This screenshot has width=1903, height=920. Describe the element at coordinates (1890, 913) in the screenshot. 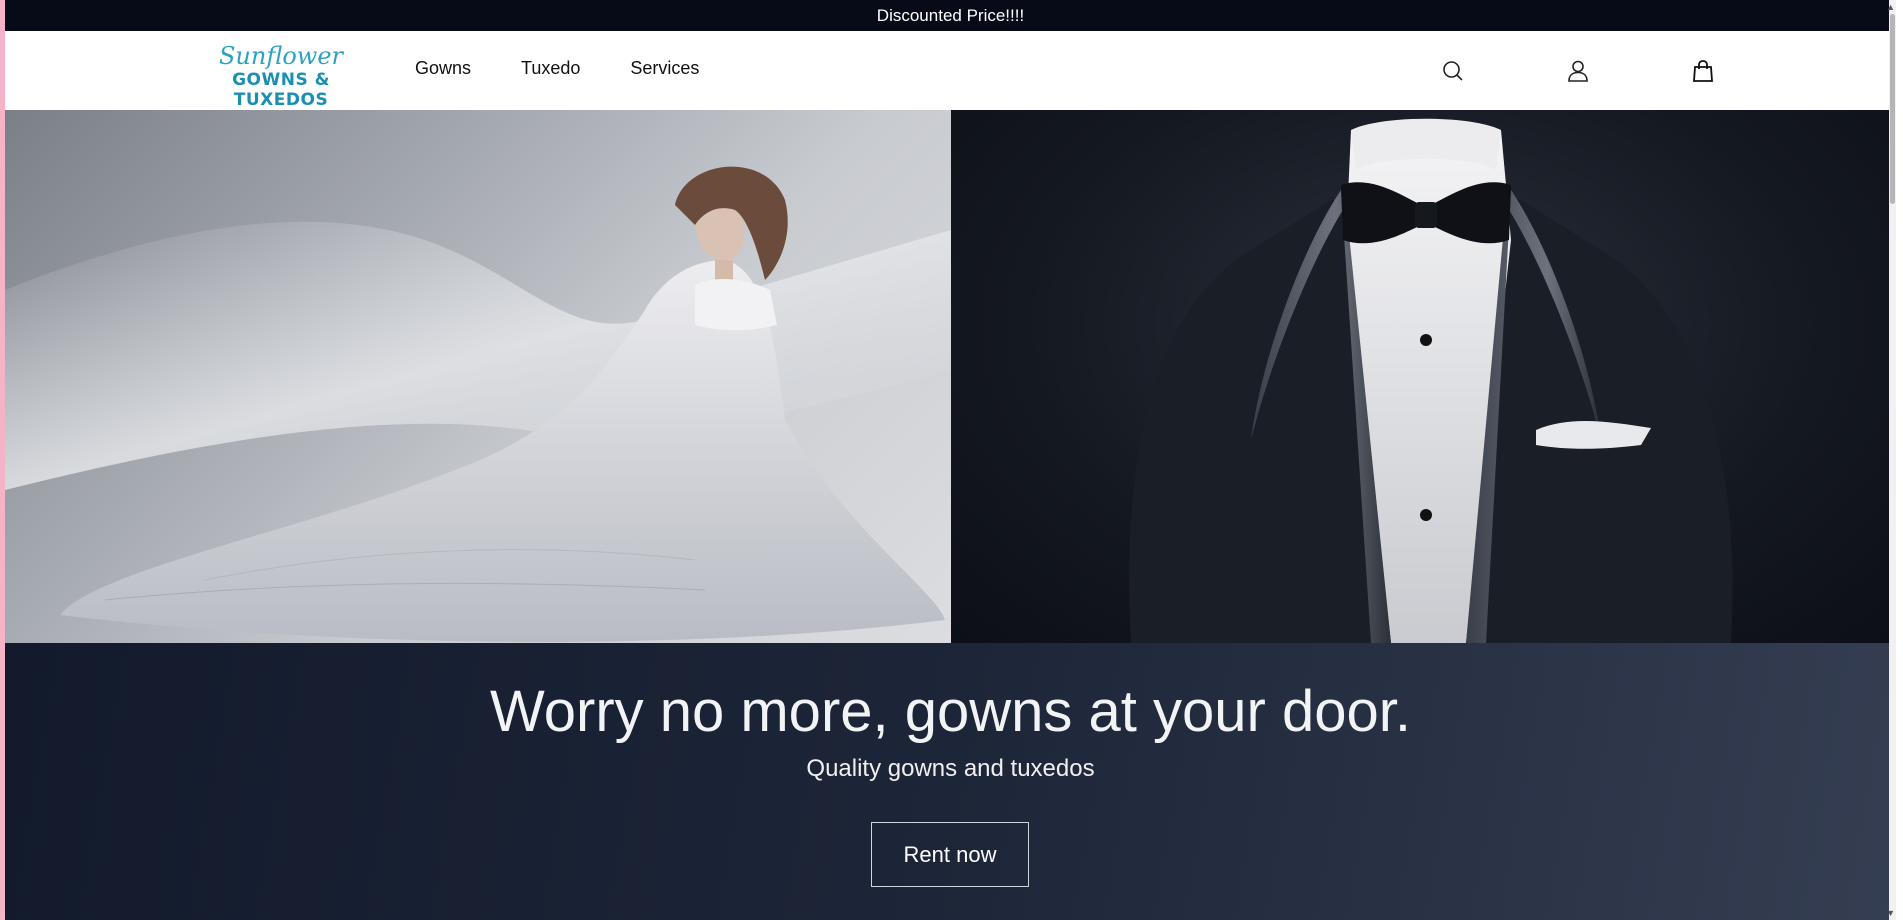

I see `scroll-down-arrow-icon: ▼` at that location.